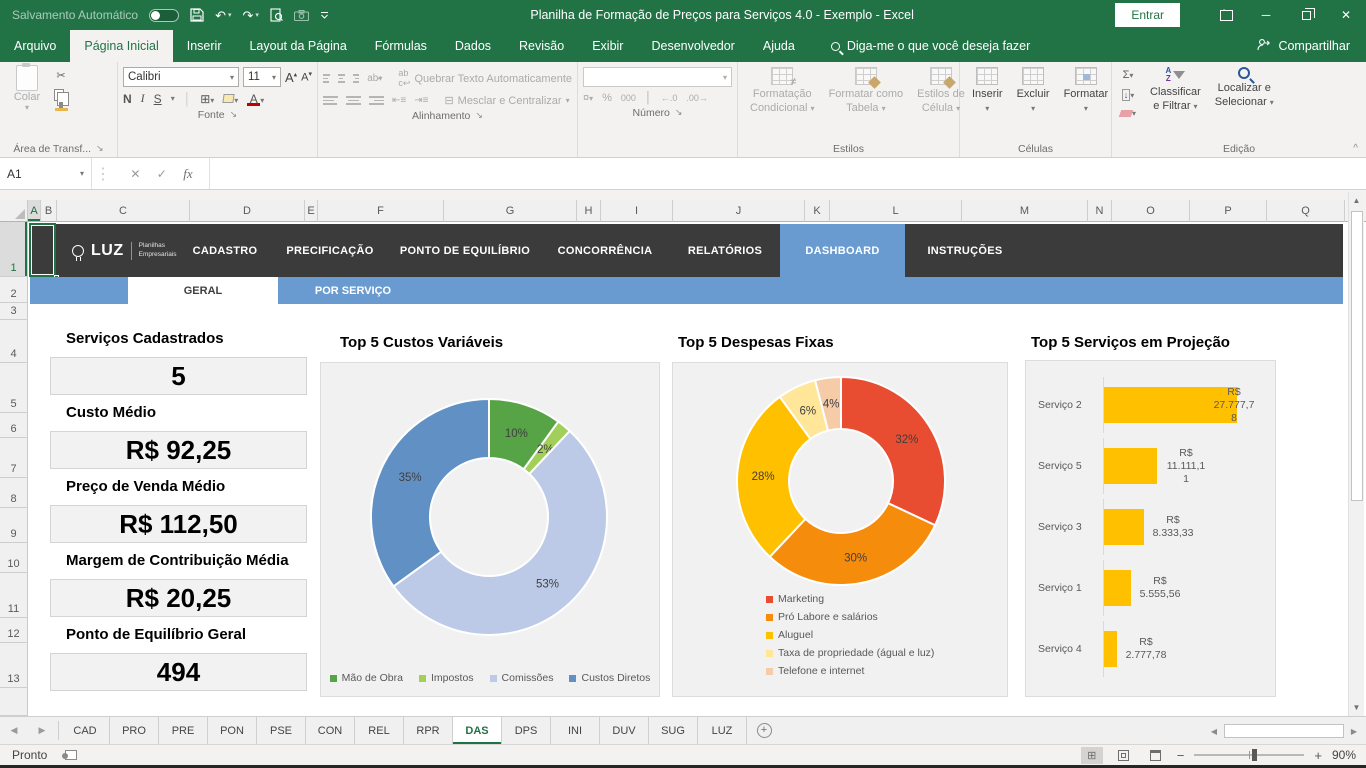 This screenshot has width=1366, height=768. I want to click on redo-icon: ↷ ▾, so click(251, 15).